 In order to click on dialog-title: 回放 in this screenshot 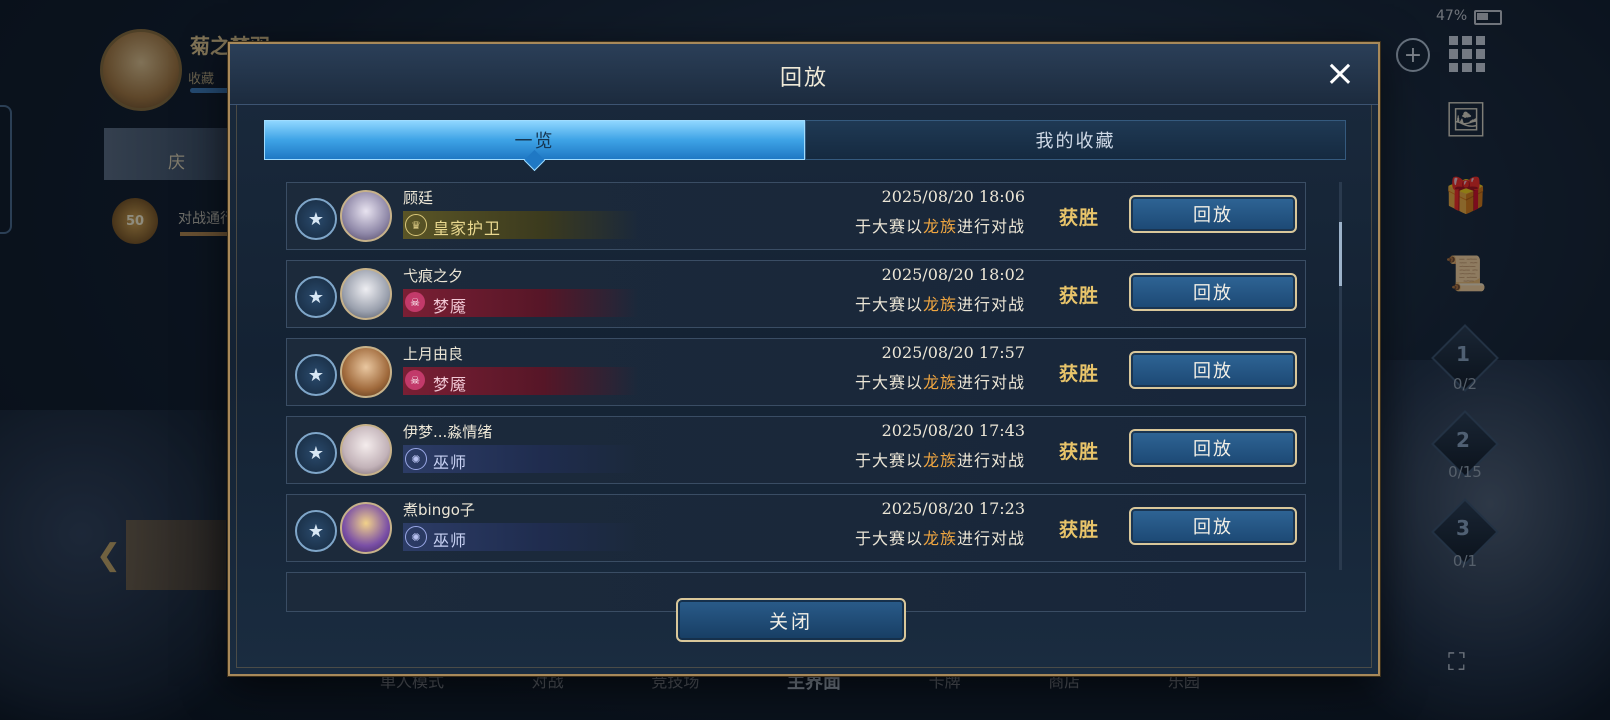, I will do `click(803, 78)`.